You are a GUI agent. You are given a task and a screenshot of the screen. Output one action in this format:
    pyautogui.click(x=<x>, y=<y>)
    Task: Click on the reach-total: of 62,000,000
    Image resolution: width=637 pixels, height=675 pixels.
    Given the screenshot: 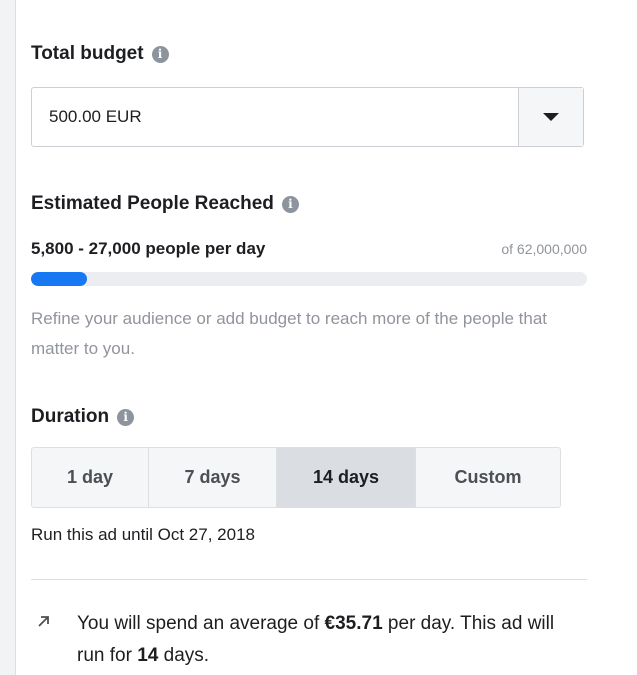 What is the action you would take?
    pyautogui.click(x=544, y=249)
    